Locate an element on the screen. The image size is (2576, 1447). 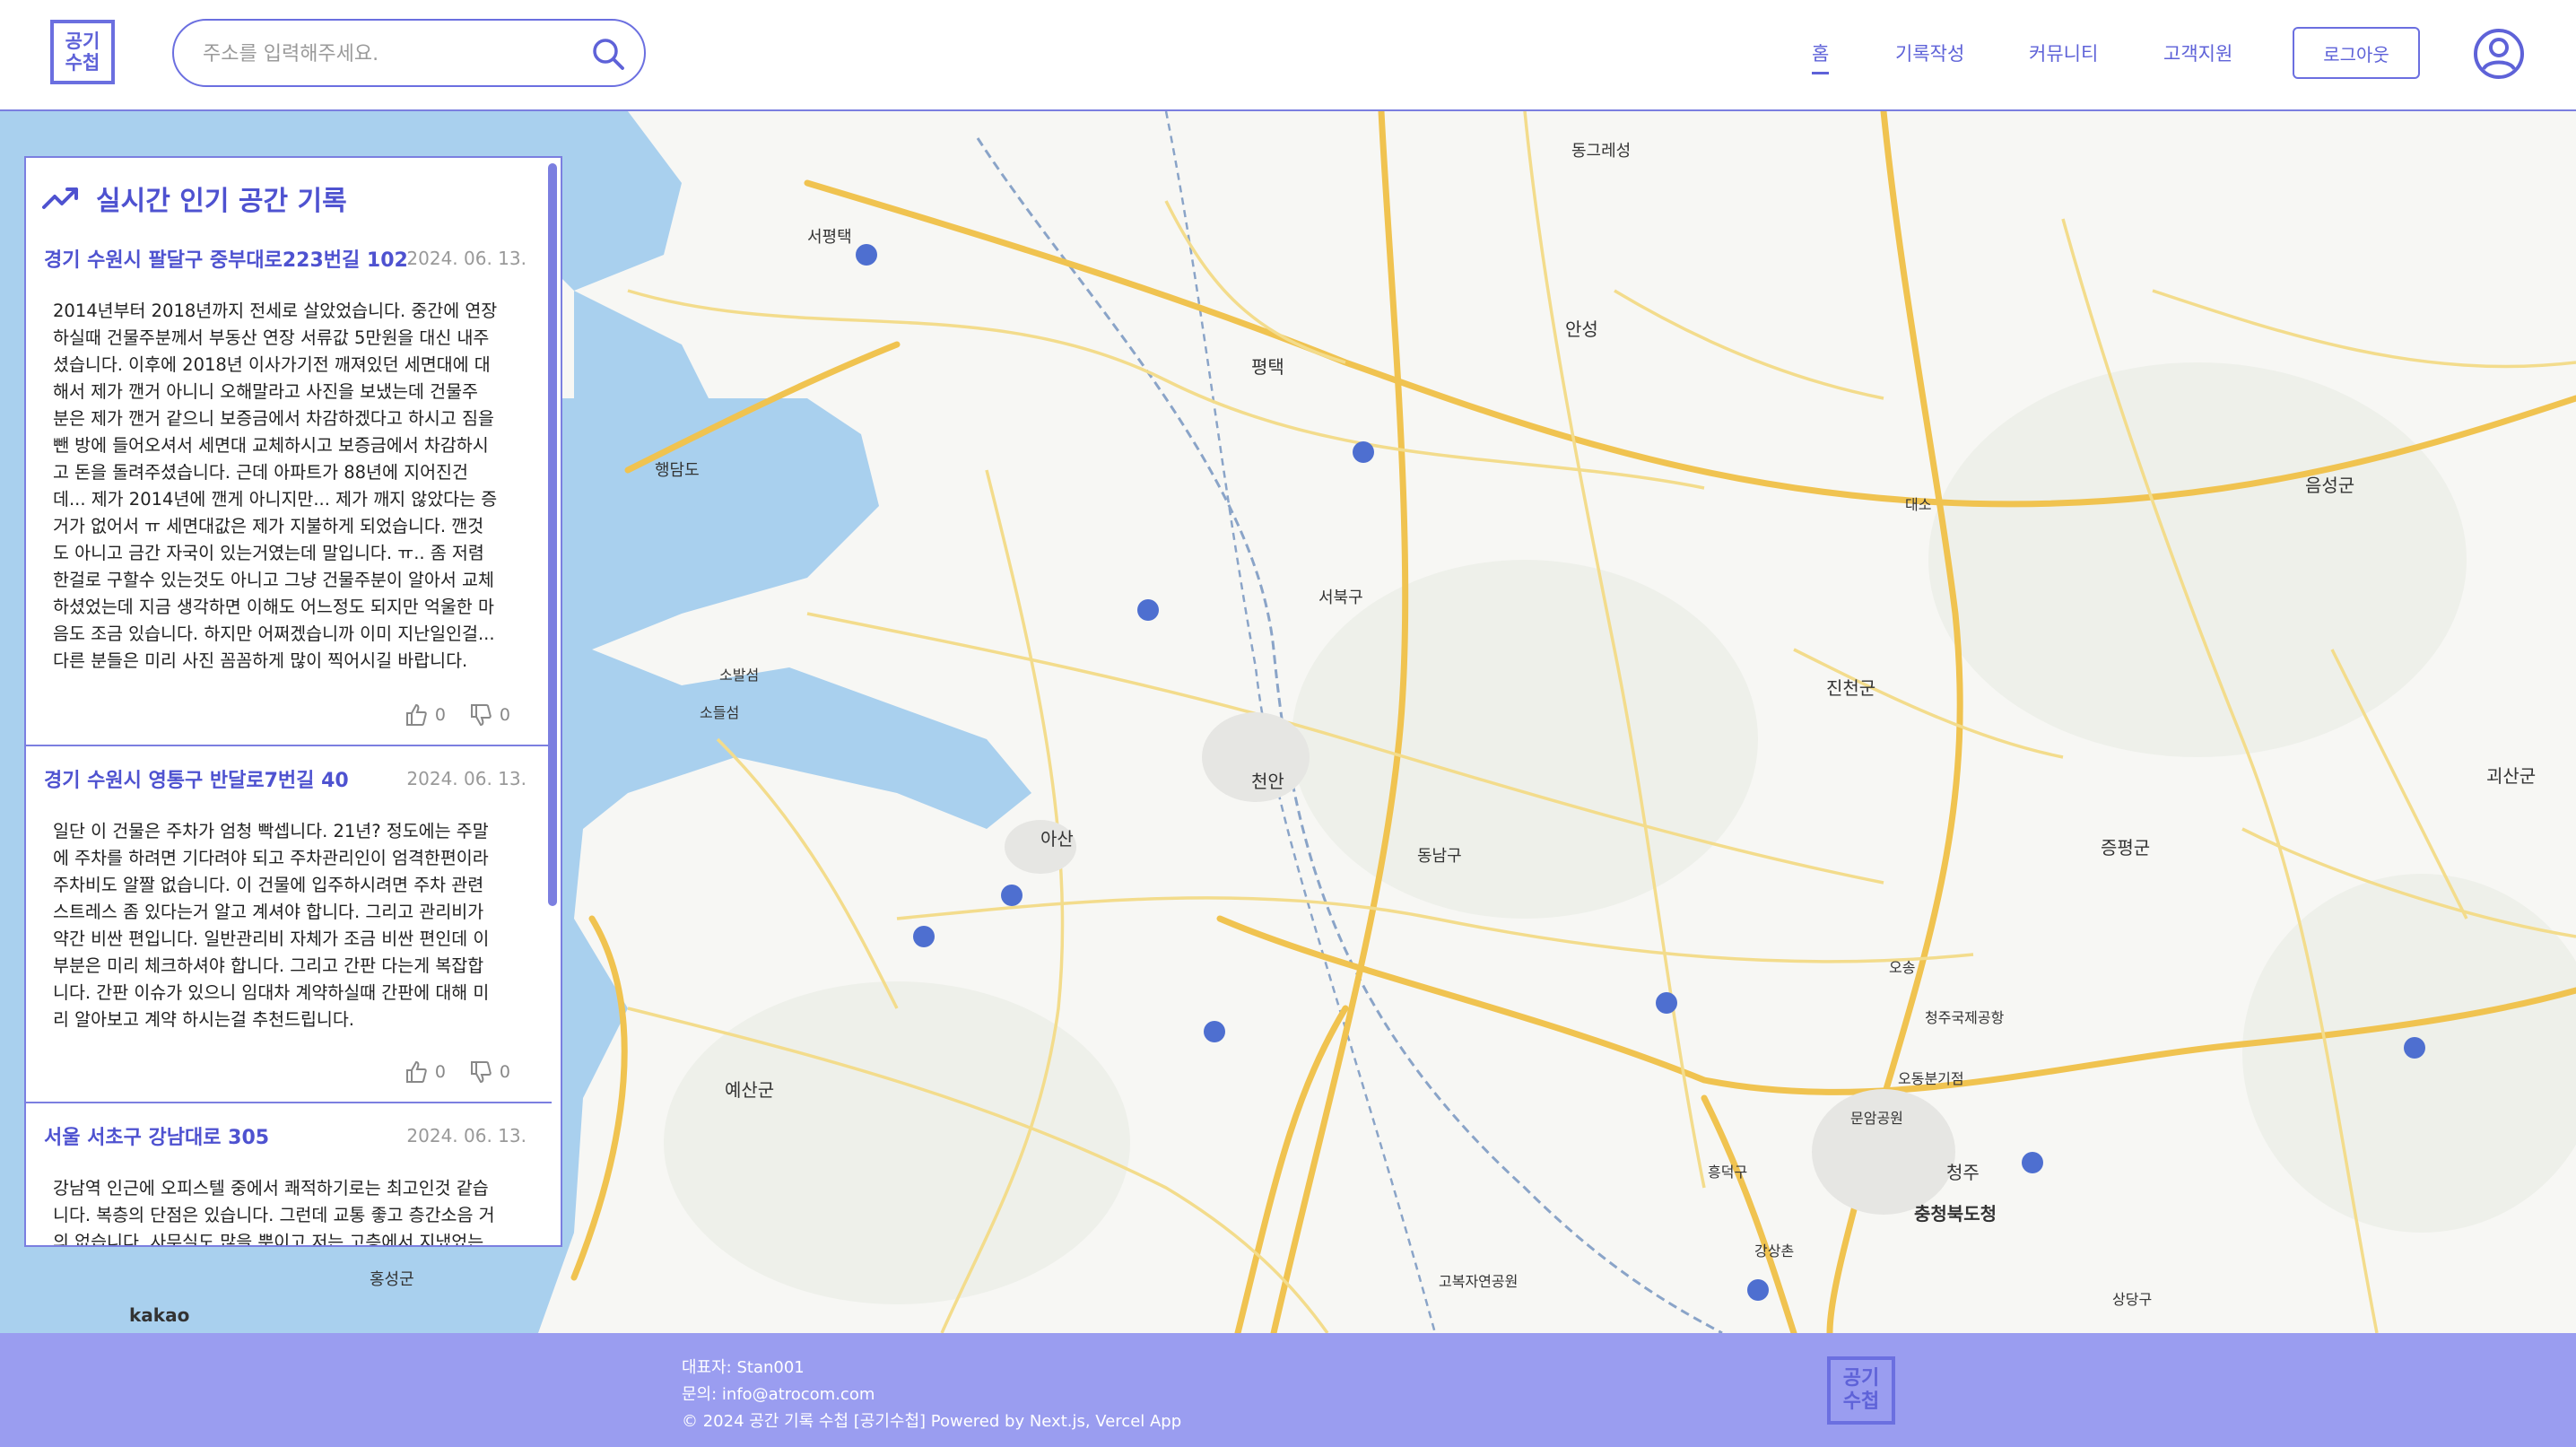
place-label: 서평택 is located at coordinates (829, 238).